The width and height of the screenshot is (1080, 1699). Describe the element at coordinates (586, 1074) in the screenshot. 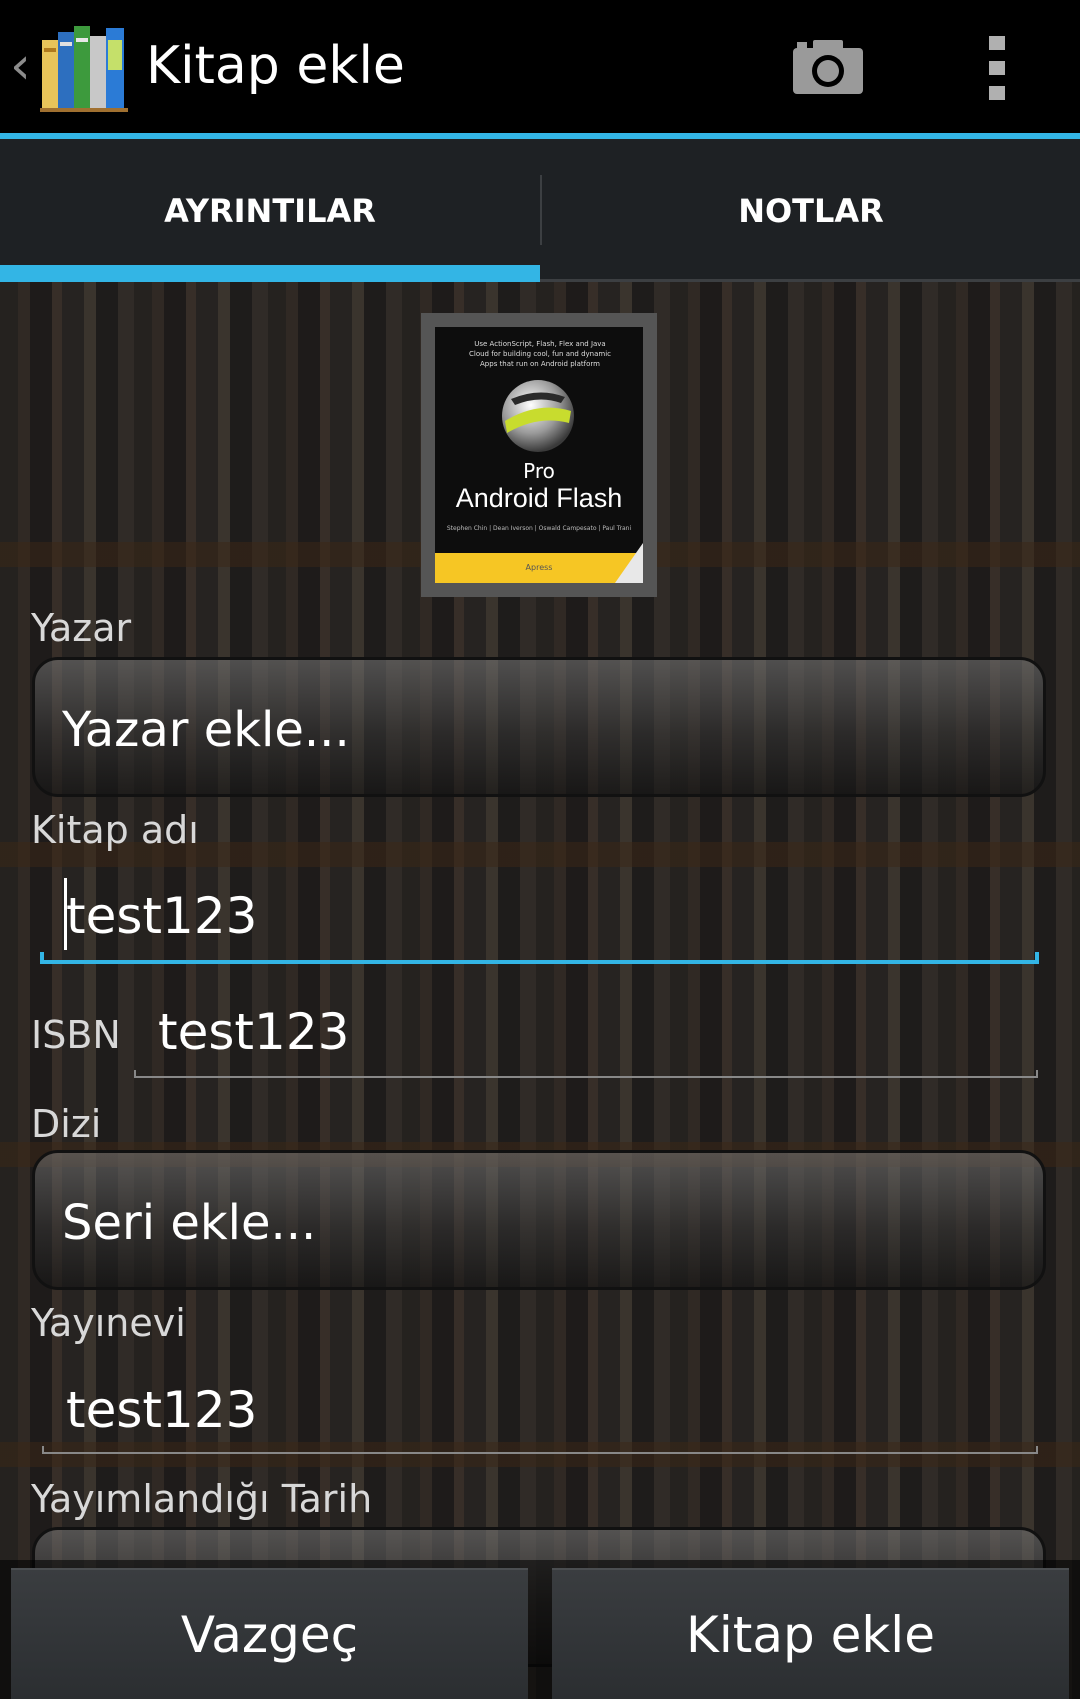

I see `isbn-field-underline` at that location.